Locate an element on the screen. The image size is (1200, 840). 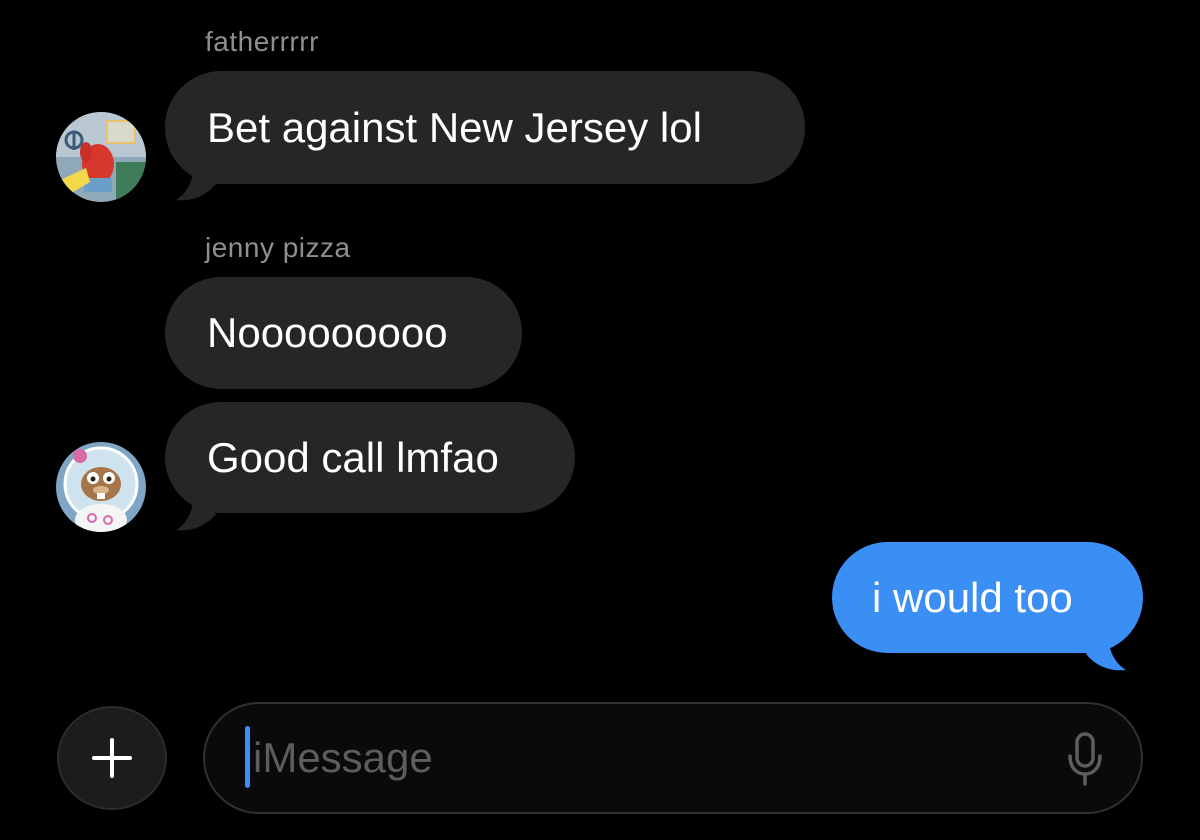
plus-icon is located at coordinates (112, 758).